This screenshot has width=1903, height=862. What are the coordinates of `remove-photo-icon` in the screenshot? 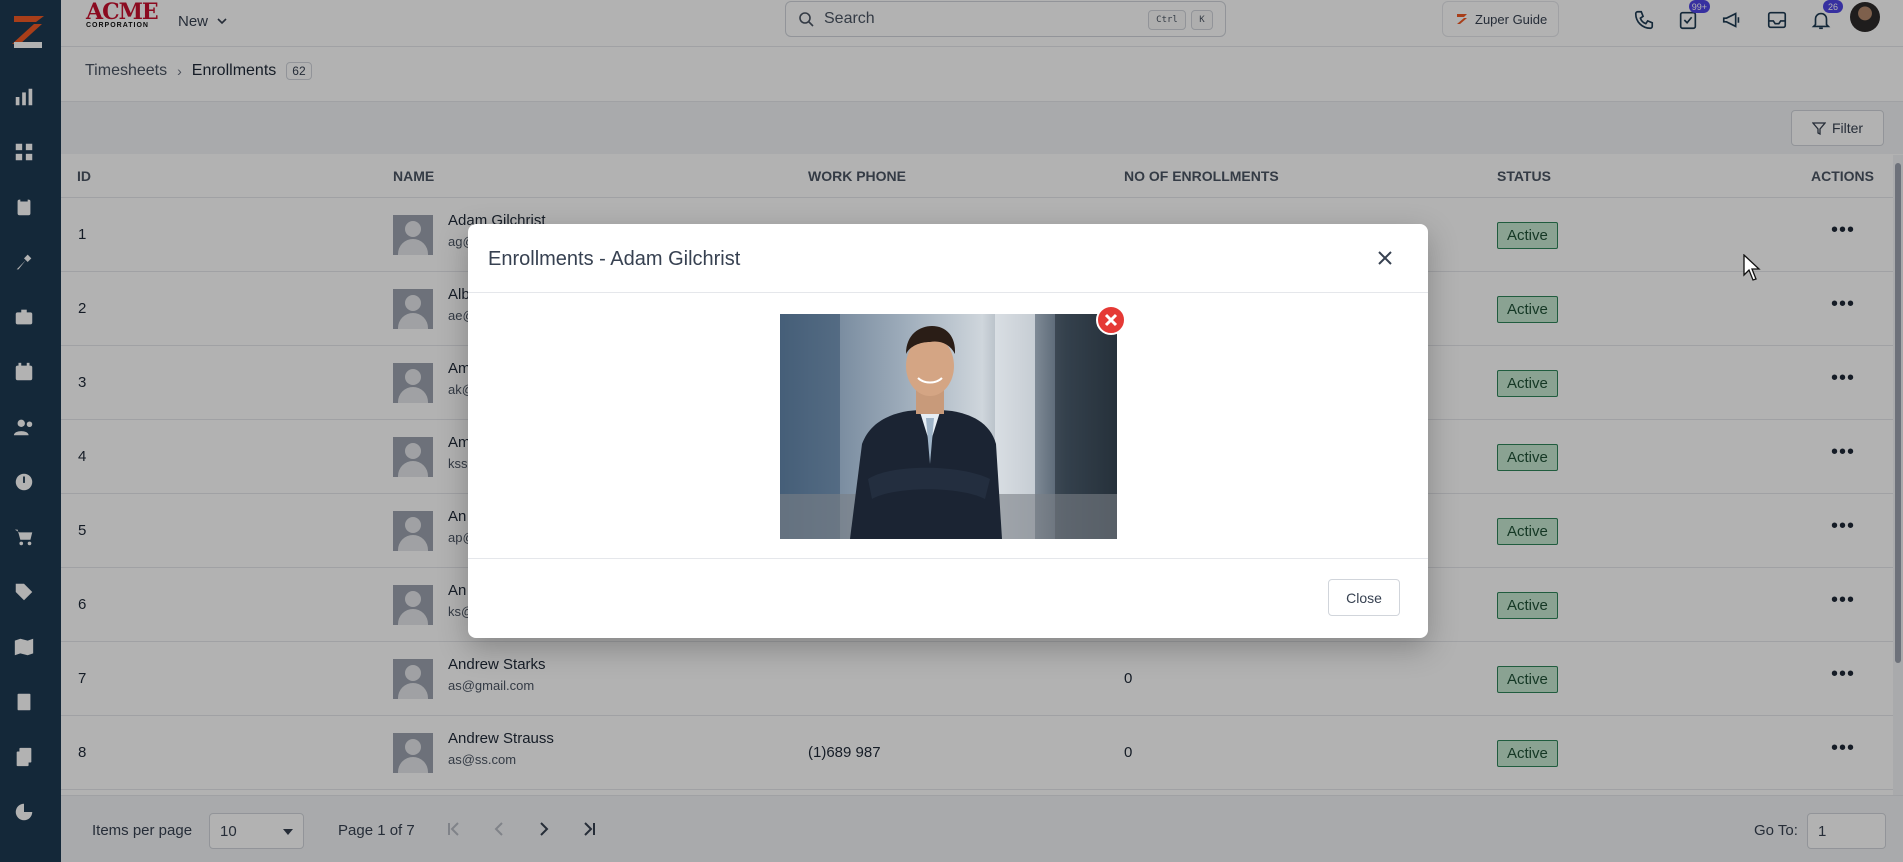 It's located at (1111, 320).